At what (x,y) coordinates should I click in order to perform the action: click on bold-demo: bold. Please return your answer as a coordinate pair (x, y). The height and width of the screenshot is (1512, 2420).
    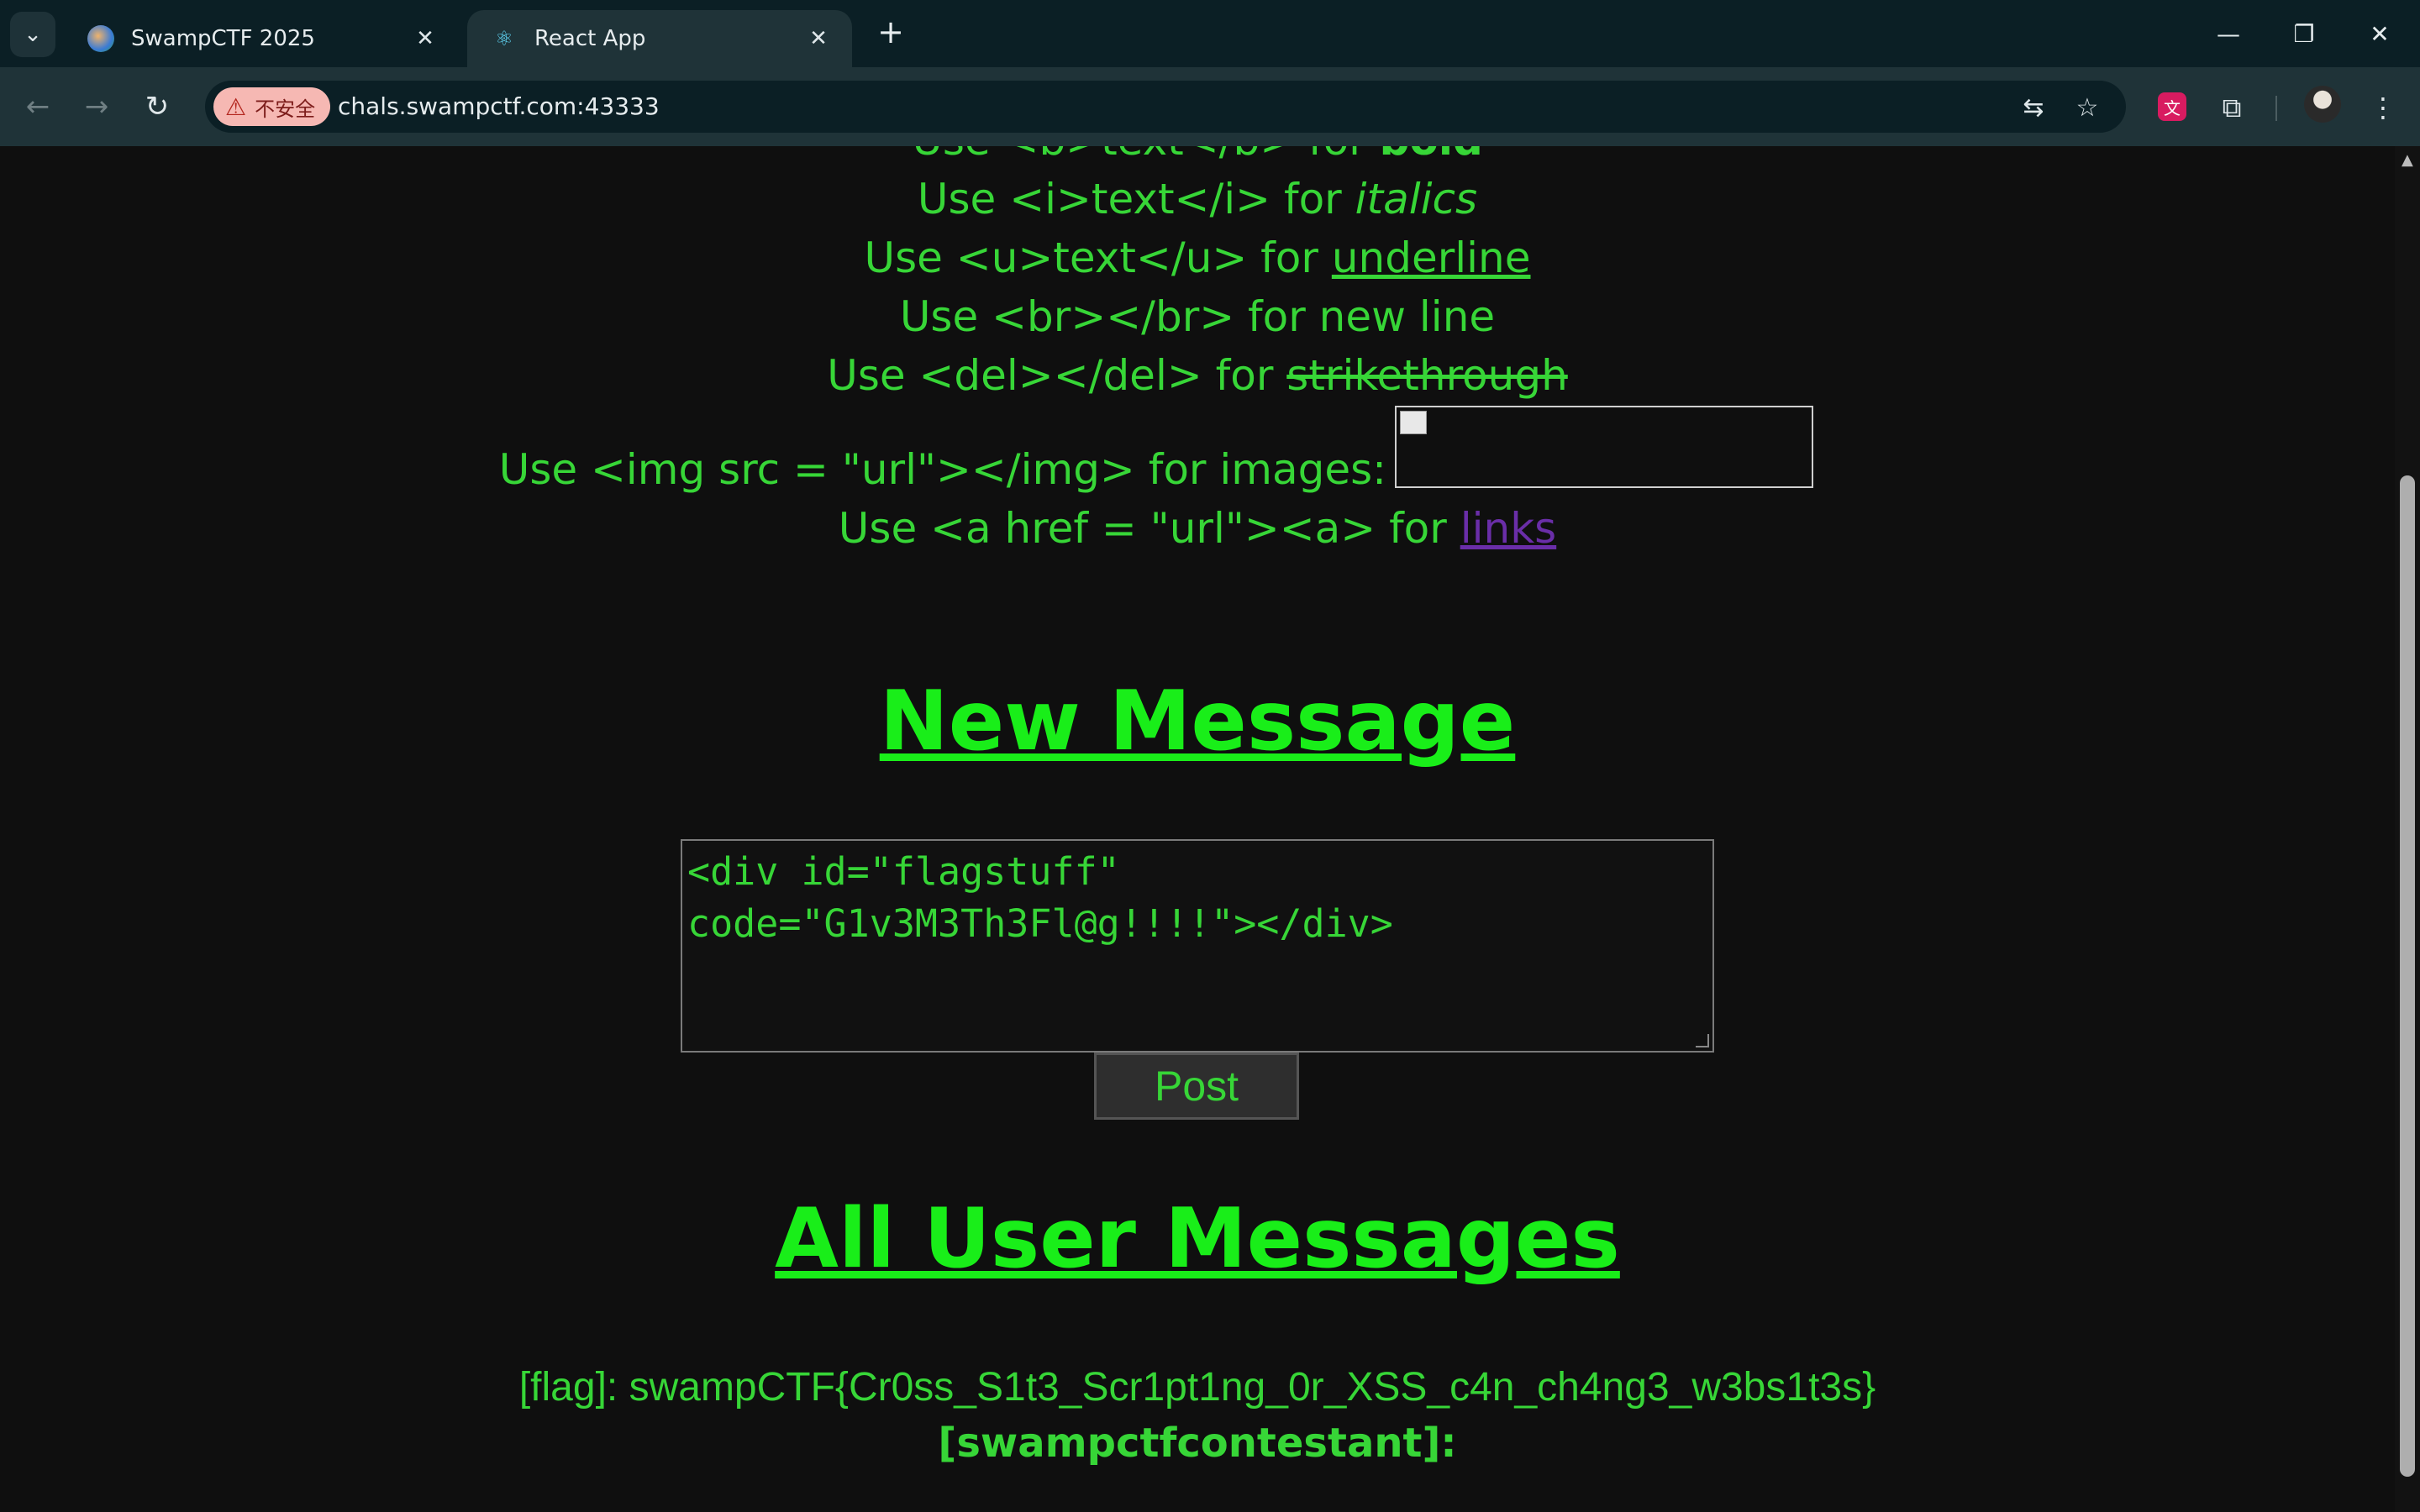
    Looking at the image, I should click on (1432, 155).